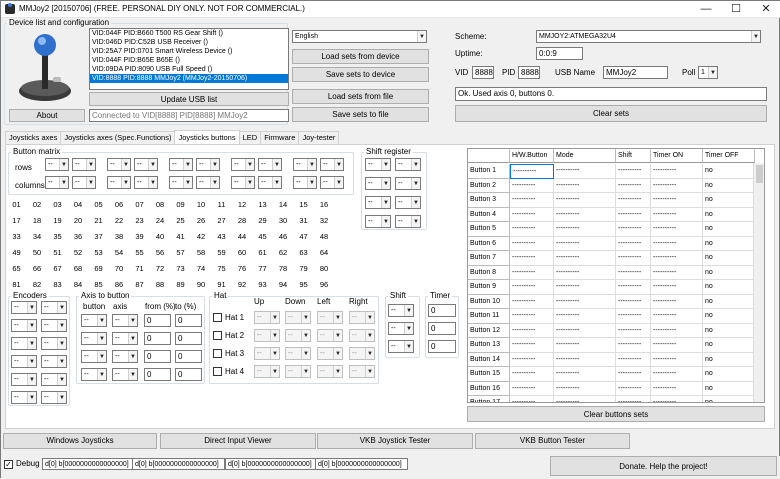  Describe the element at coordinates (677, 156) in the screenshot. I see `grid-header-timer-on: Timer ON` at that location.